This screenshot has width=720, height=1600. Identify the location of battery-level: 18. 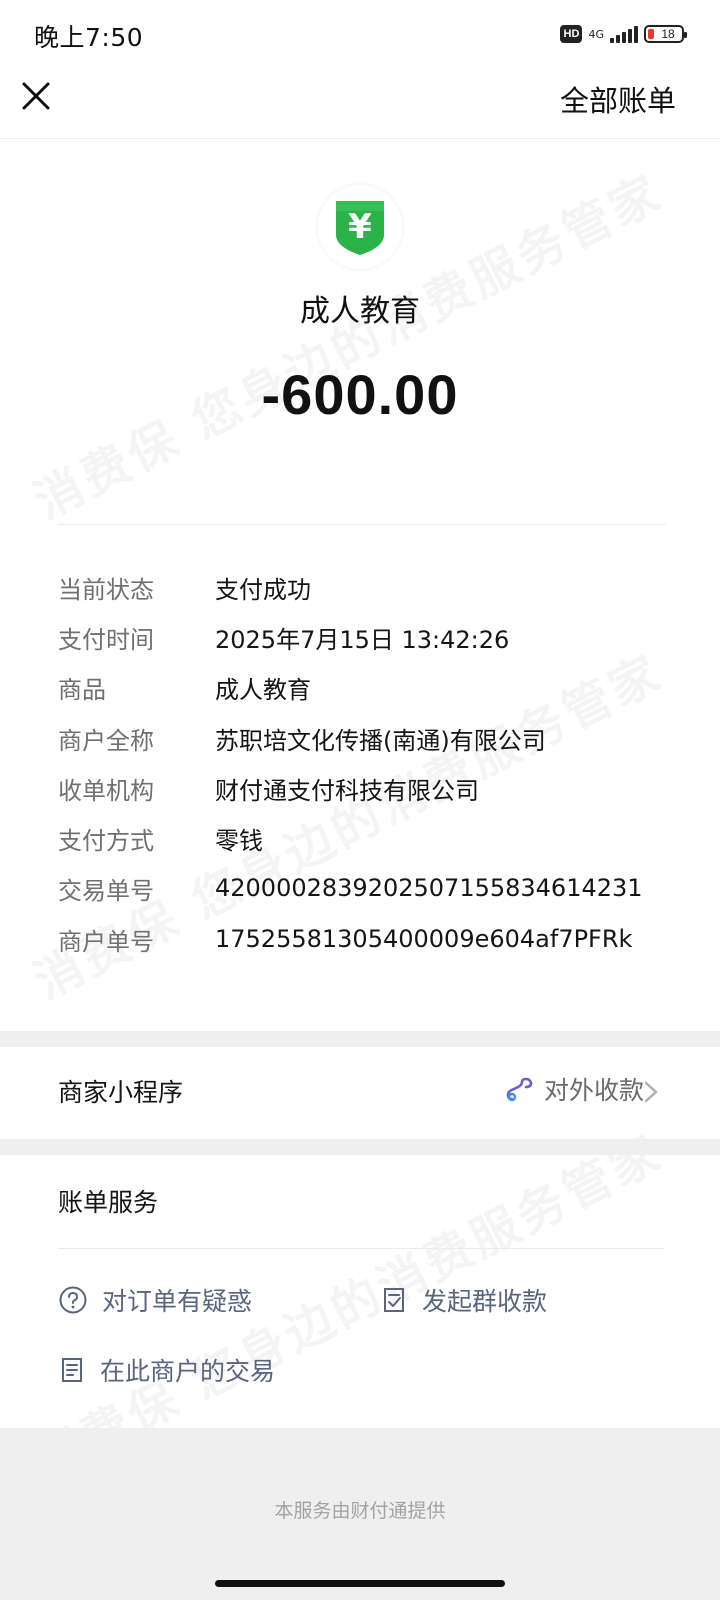
(668, 34).